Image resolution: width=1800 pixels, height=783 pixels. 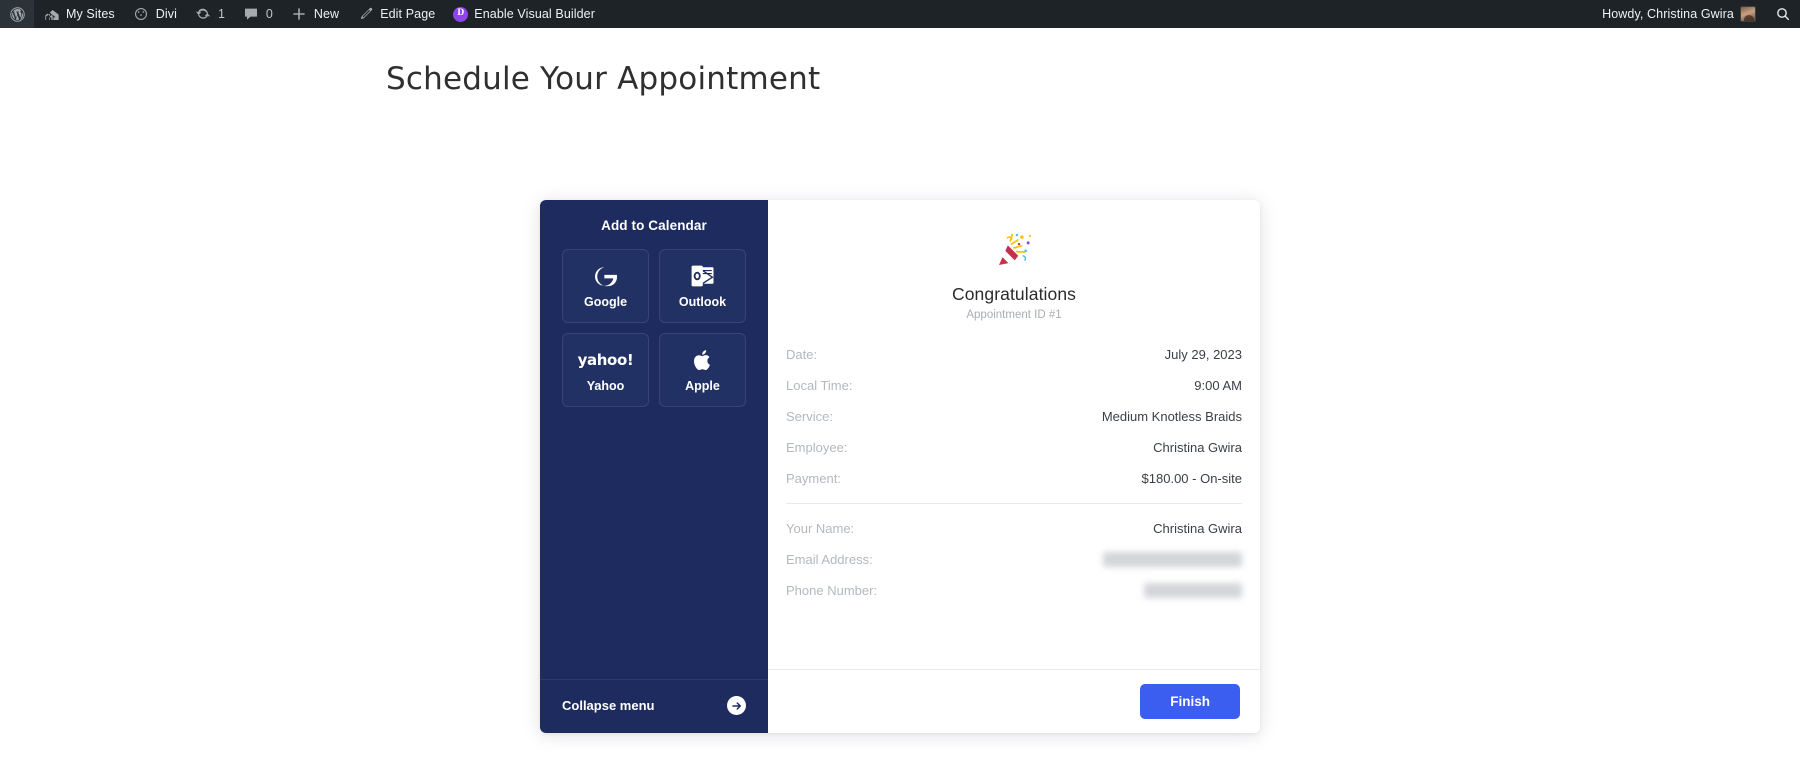 I want to click on detail-label-service: Service:, so click(x=809, y=417).